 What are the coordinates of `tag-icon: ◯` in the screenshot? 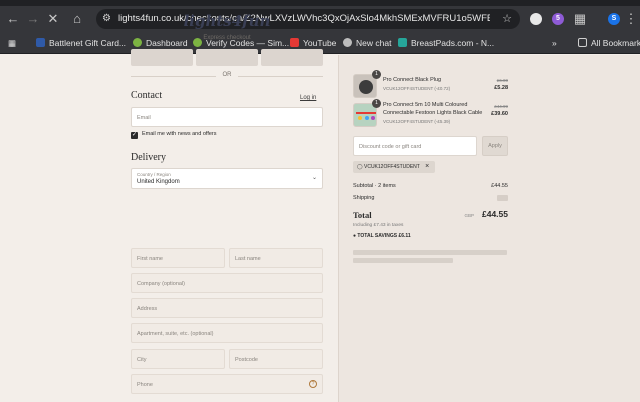 It's located at (360, 167).